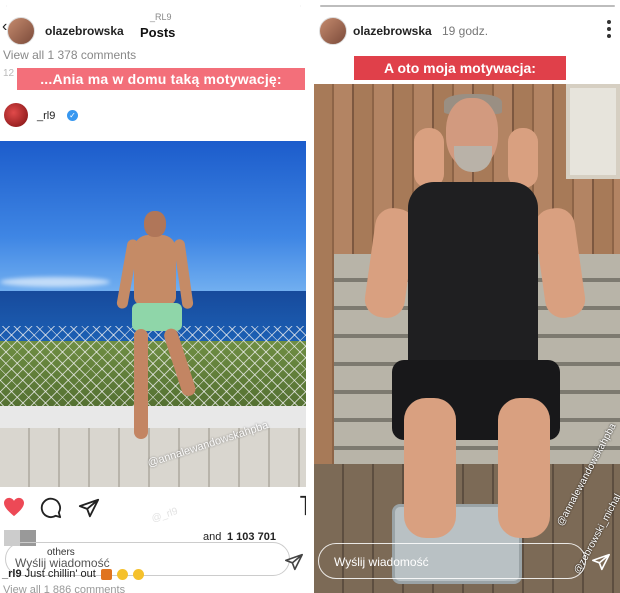  Describe the element at coordinates (302, 506) in the screenshot. I see `save-icon` at that location.